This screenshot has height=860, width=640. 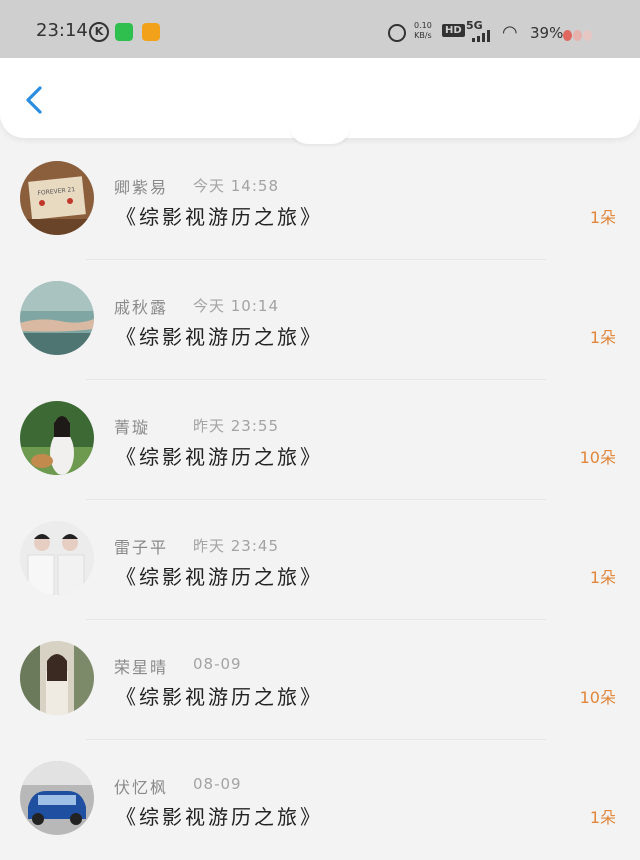 I want to click on list-item: 菁璇 昨天 23:55 《综影视游历之旅》 10朵, so click(x=320, y=440).